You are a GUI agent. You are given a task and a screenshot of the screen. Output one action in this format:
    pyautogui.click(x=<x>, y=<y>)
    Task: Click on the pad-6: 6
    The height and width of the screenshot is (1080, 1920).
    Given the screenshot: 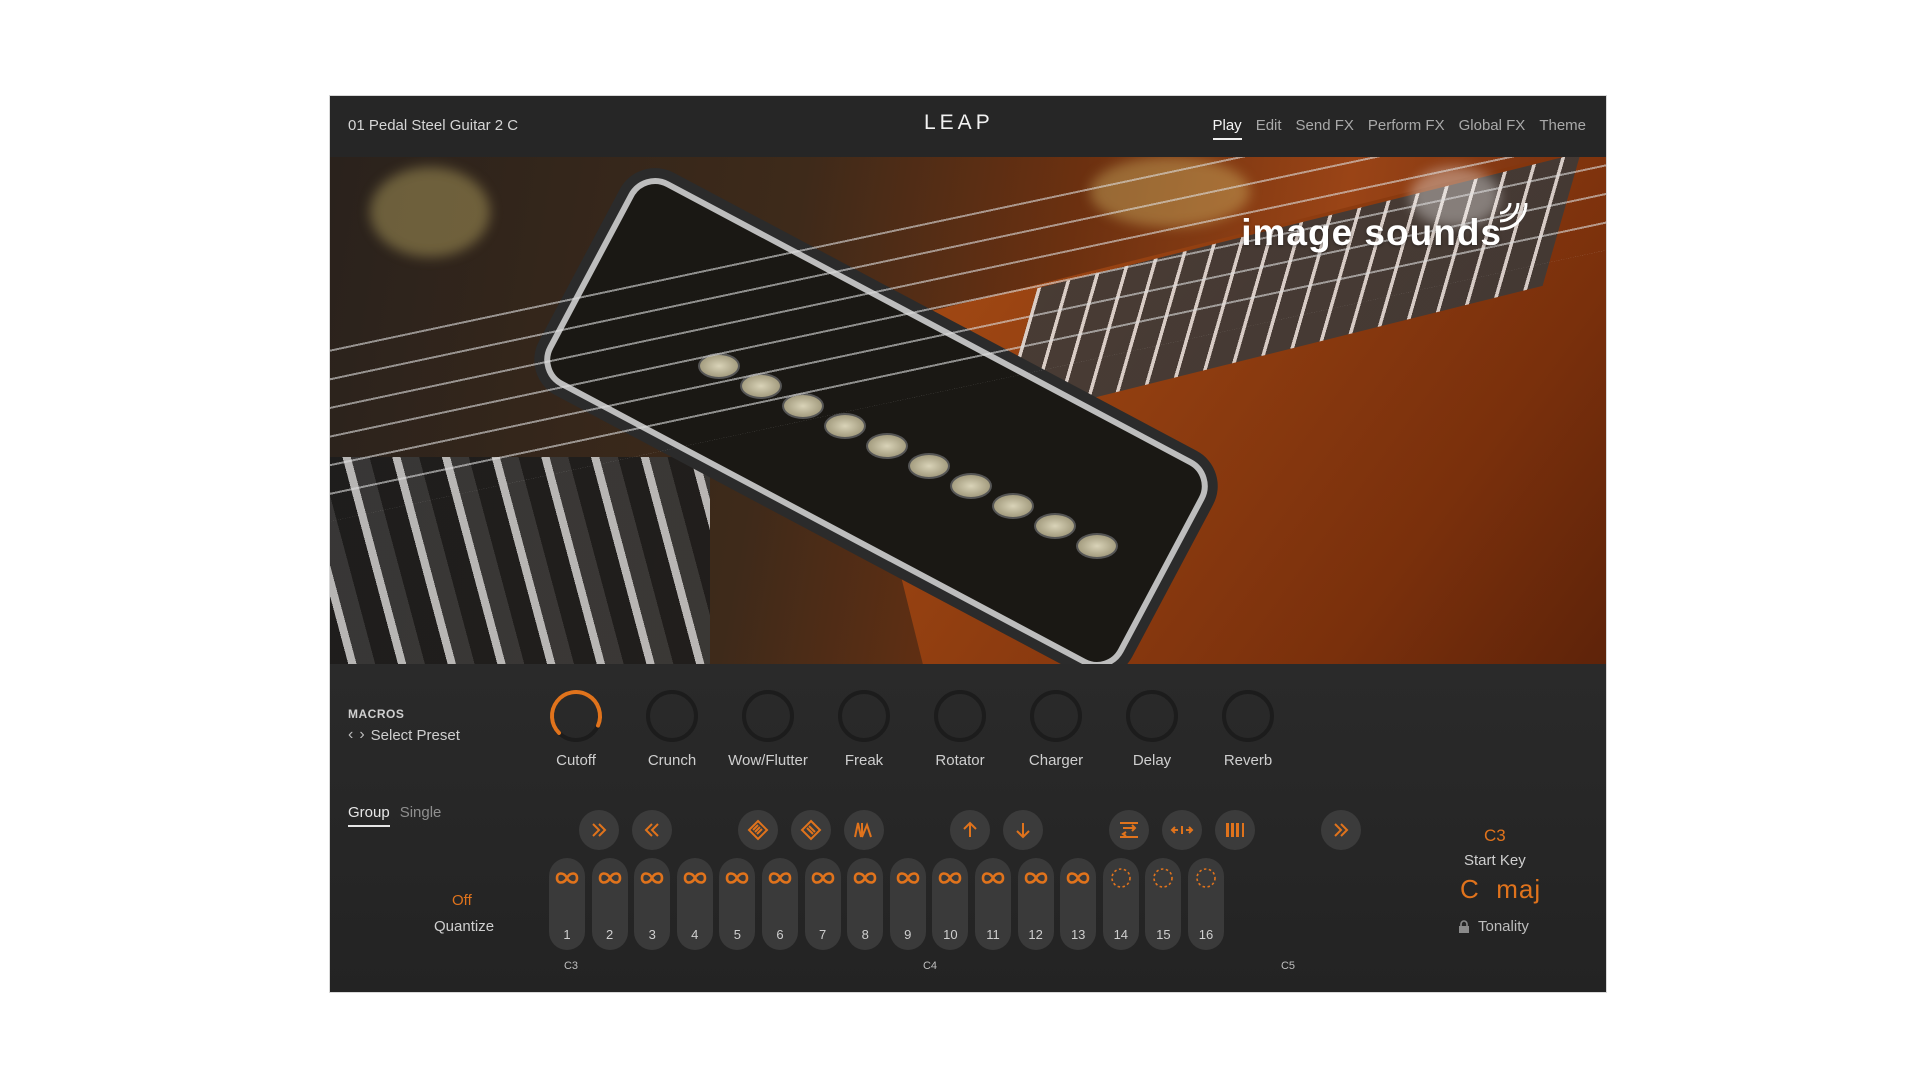 What is the action you would take?
    pyautogui.click(x=780, y=904)
    